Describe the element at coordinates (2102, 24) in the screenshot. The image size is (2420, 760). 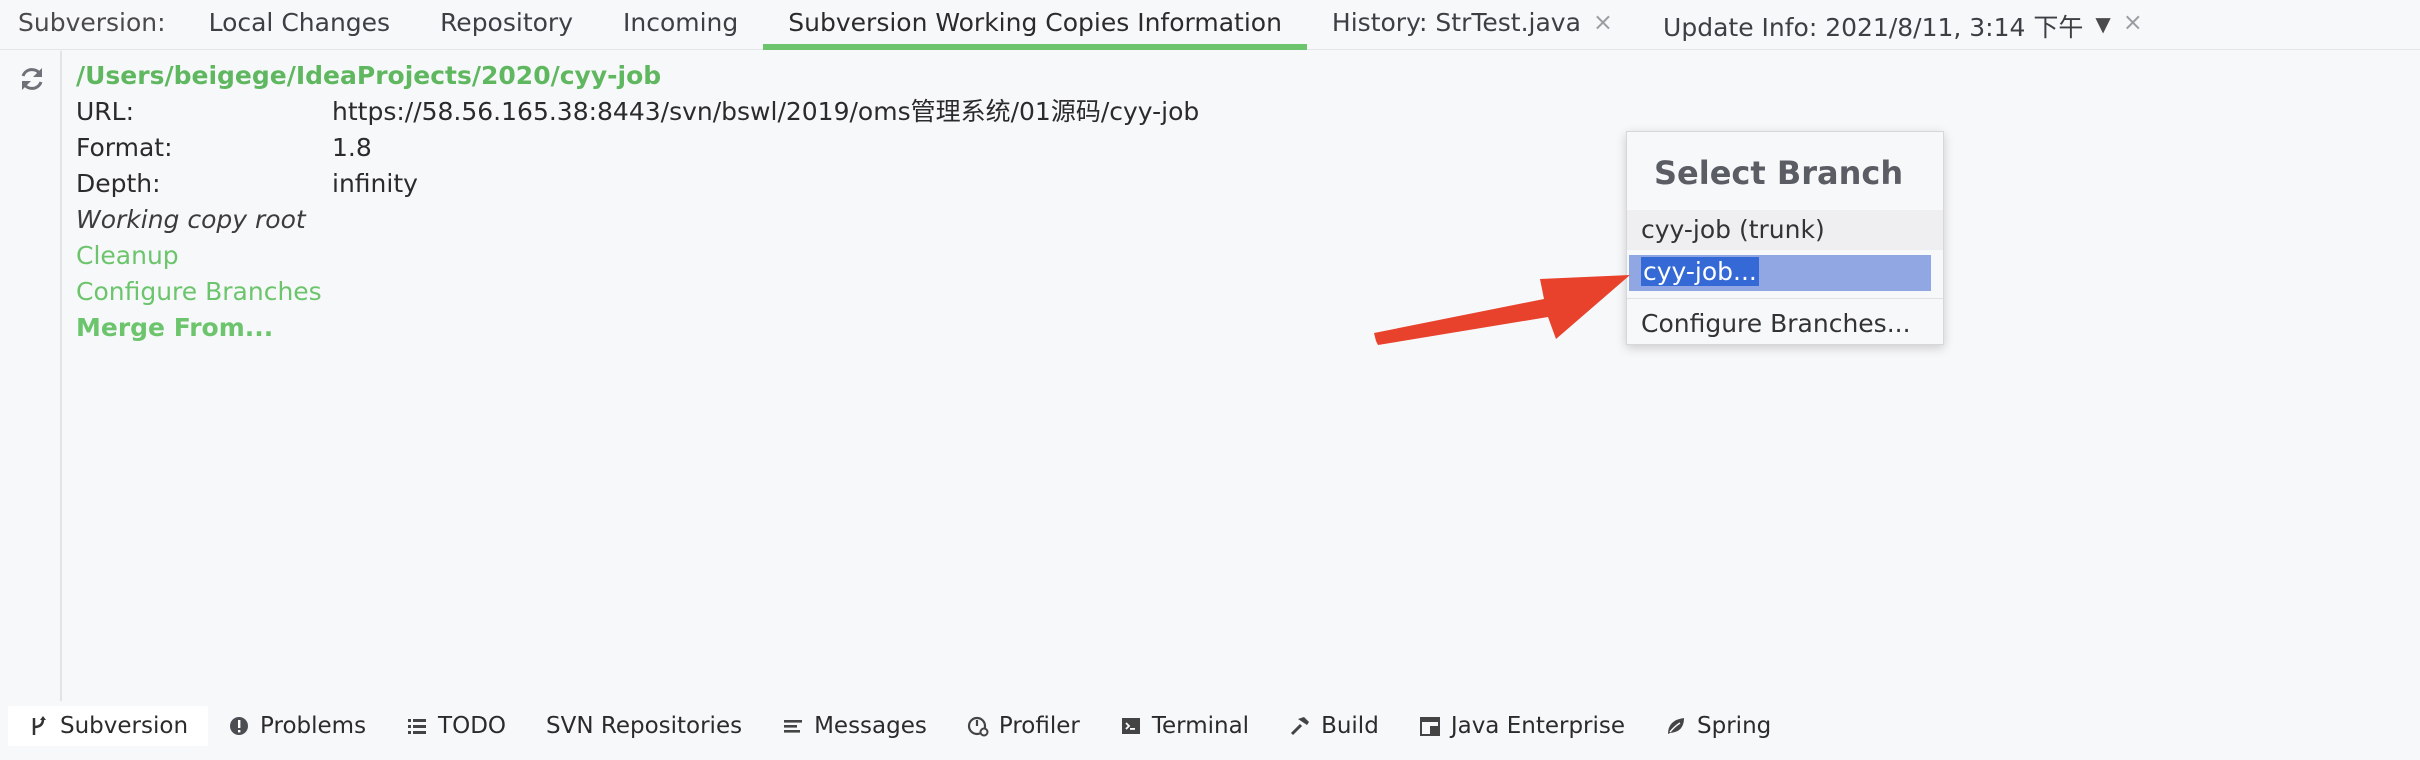
I see `dropdown-icon: ▼` at that location.